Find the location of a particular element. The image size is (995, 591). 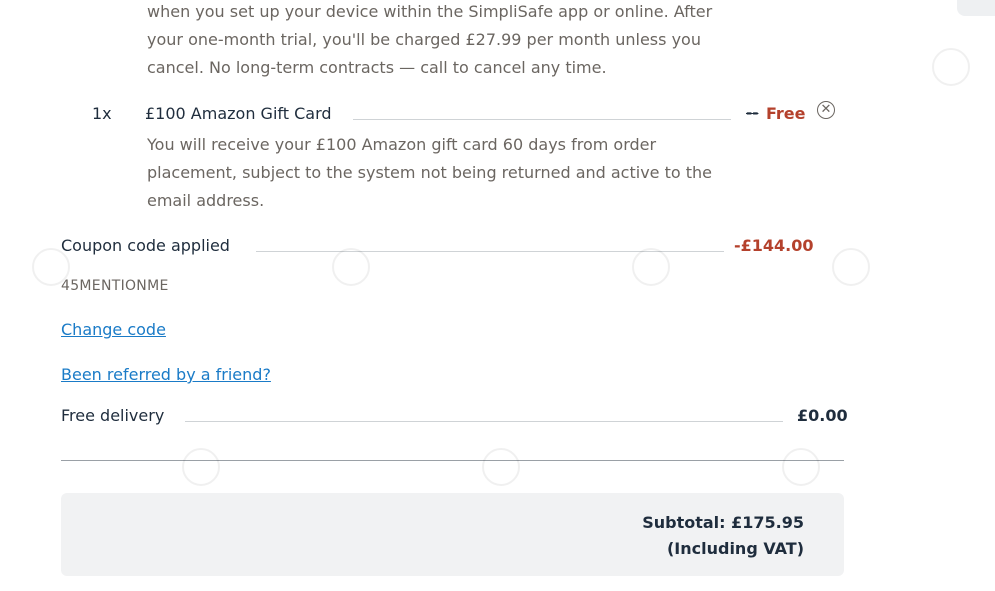

original-price: -- is located at coordinates (752, 113).